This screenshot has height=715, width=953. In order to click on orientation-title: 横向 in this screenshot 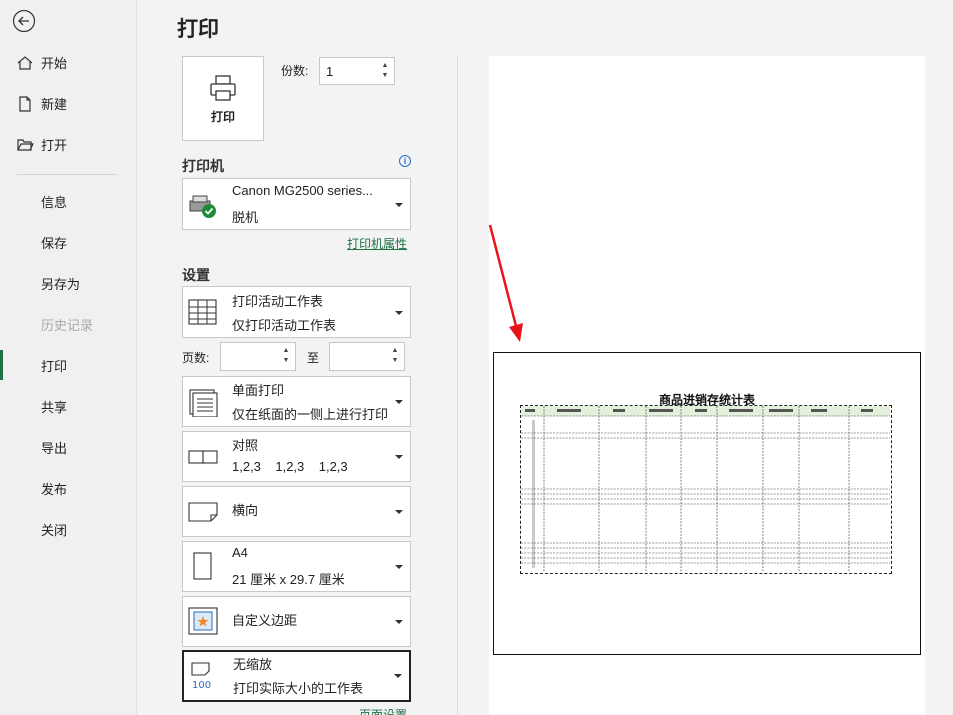, I will do `click(245, 510)`.